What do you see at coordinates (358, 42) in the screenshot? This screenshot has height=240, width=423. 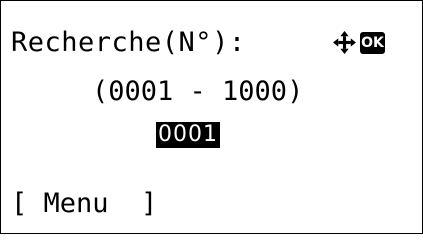 I see `navigation-hint: OK` at bounding box center [358, 42].